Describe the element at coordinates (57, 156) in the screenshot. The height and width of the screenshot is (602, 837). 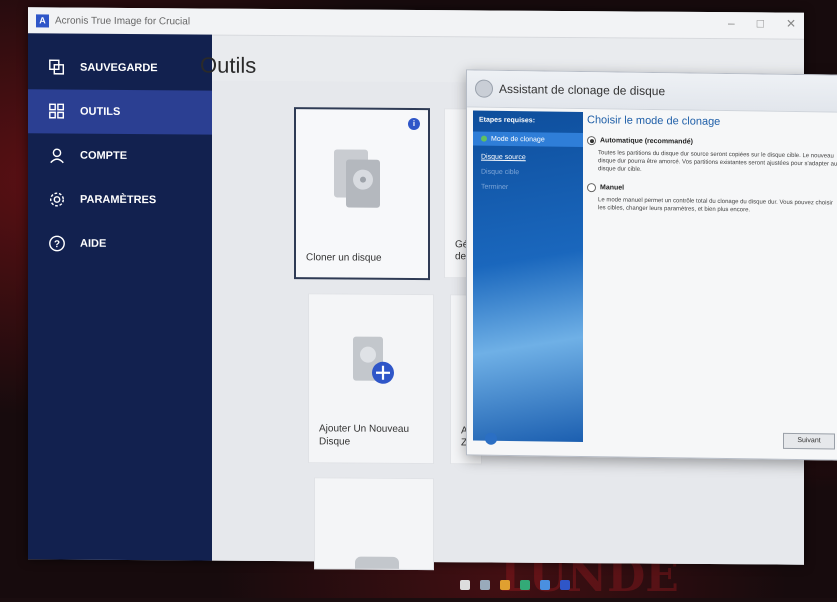
I see `user-icon` at that location.